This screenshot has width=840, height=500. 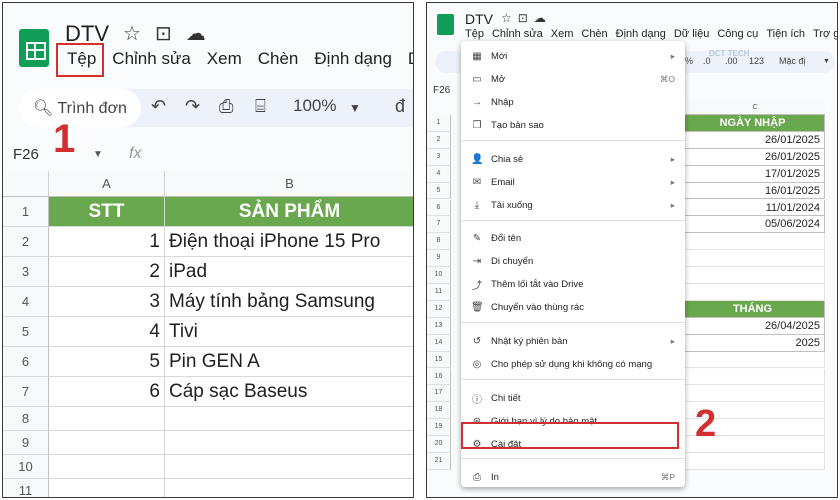 I want to click on cell-date: 2025, so click(x=755, y=343).